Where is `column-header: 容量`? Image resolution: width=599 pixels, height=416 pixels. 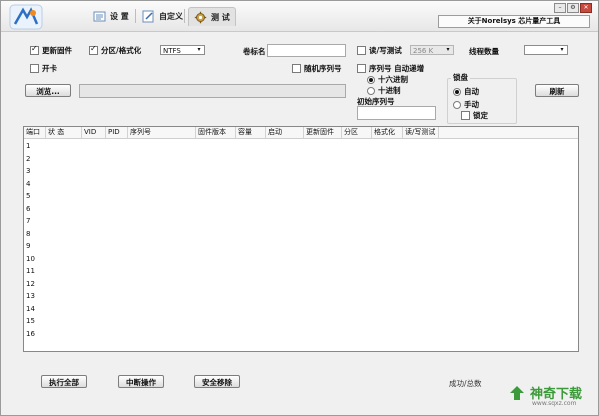 column-header: 容量 is located at coordinates (251, 132).